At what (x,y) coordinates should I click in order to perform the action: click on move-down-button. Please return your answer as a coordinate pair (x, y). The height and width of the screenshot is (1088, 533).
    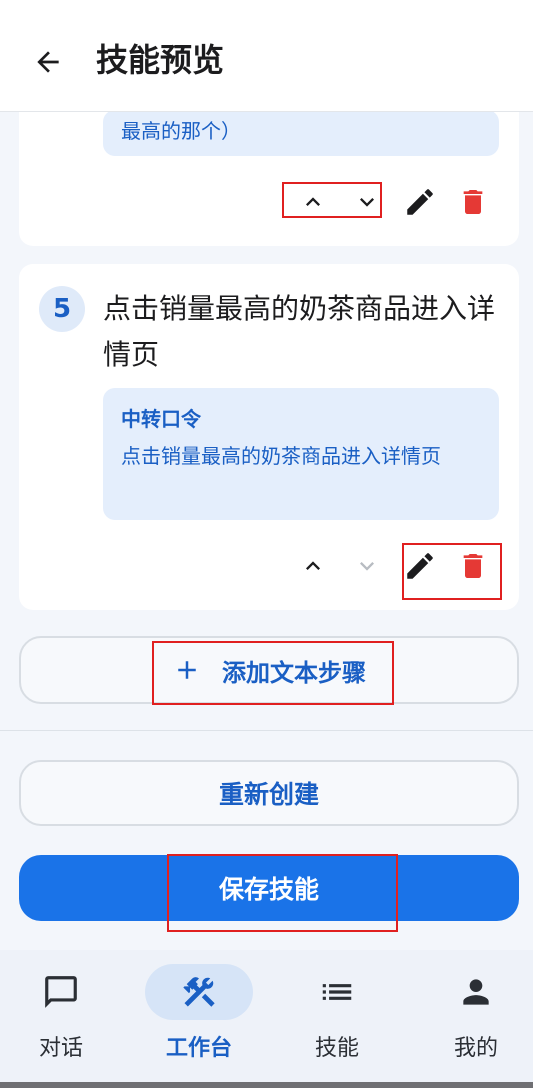
    Looking at the image, I should click on (367, 202).